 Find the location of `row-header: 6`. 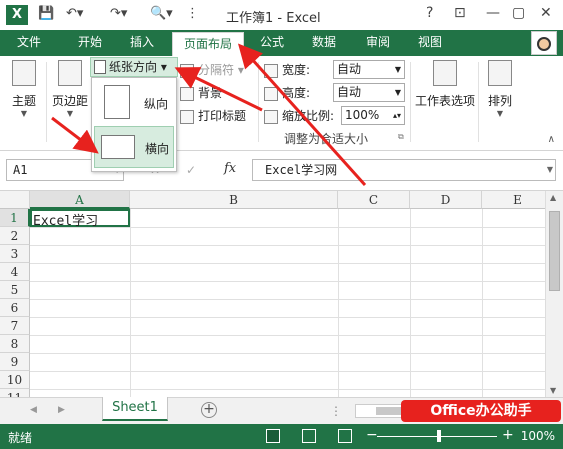

row-header: 6 is located at coordinates (15, 308).